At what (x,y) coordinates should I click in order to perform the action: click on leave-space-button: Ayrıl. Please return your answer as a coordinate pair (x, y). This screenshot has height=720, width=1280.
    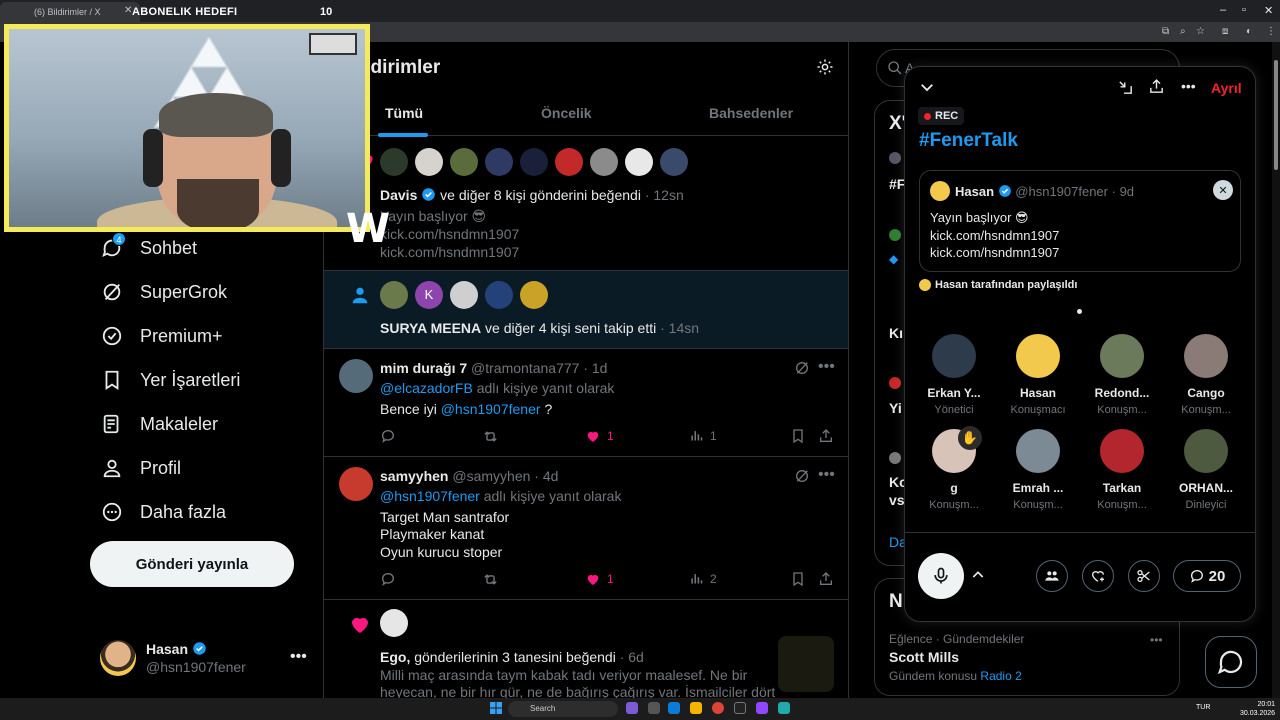
    Looking at the image, I should click on (1226, 88).